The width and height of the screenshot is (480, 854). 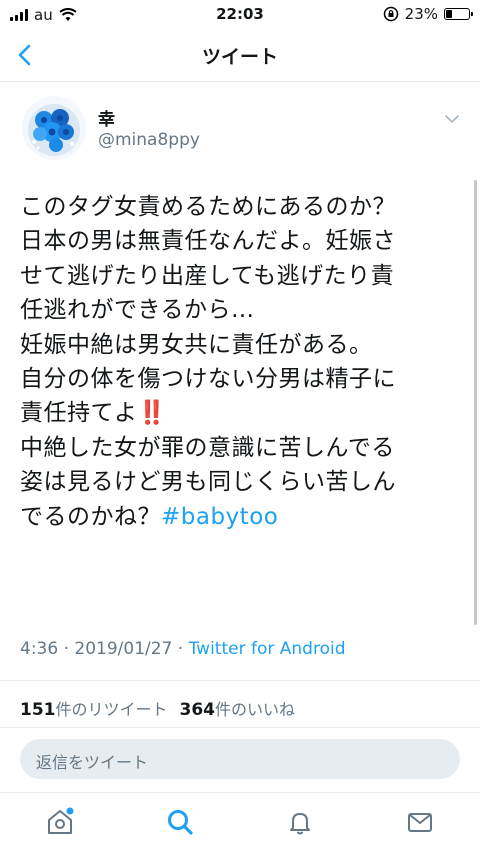 I want to click on tab-bar, so click(x=240, y=823).